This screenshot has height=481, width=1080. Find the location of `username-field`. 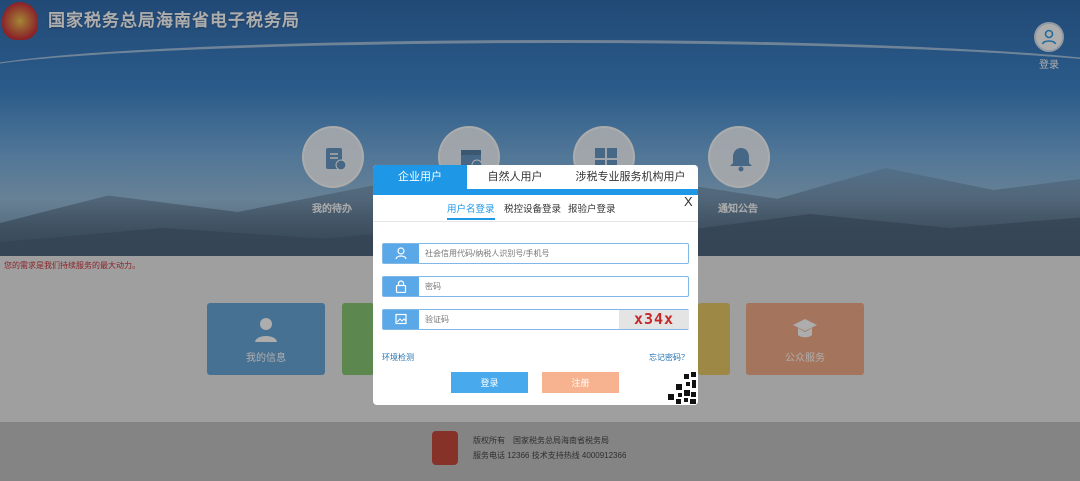

username-field is located at coordinates (535, 253).